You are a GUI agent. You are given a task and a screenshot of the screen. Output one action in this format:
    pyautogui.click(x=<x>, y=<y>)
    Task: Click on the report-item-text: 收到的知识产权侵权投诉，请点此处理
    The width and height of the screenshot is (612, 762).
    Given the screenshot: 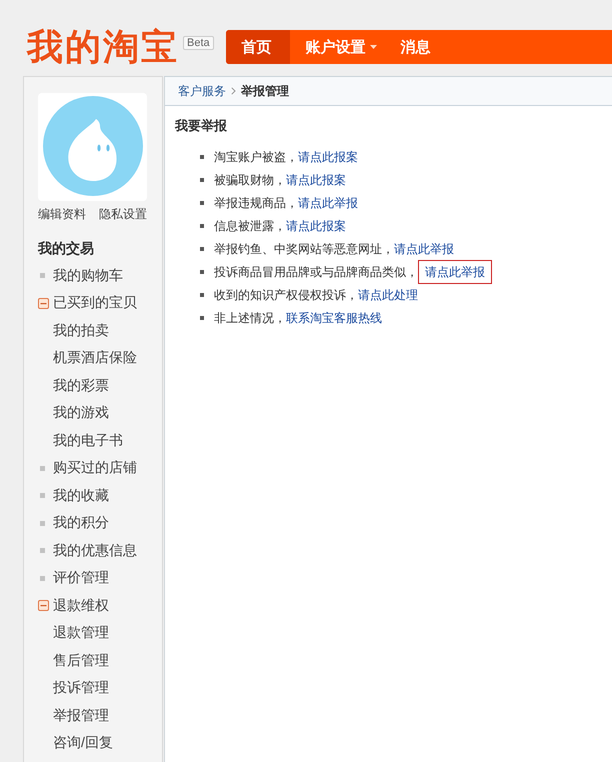 What is the action you would take?
    pyautogui.click(x=316, y=295)
    